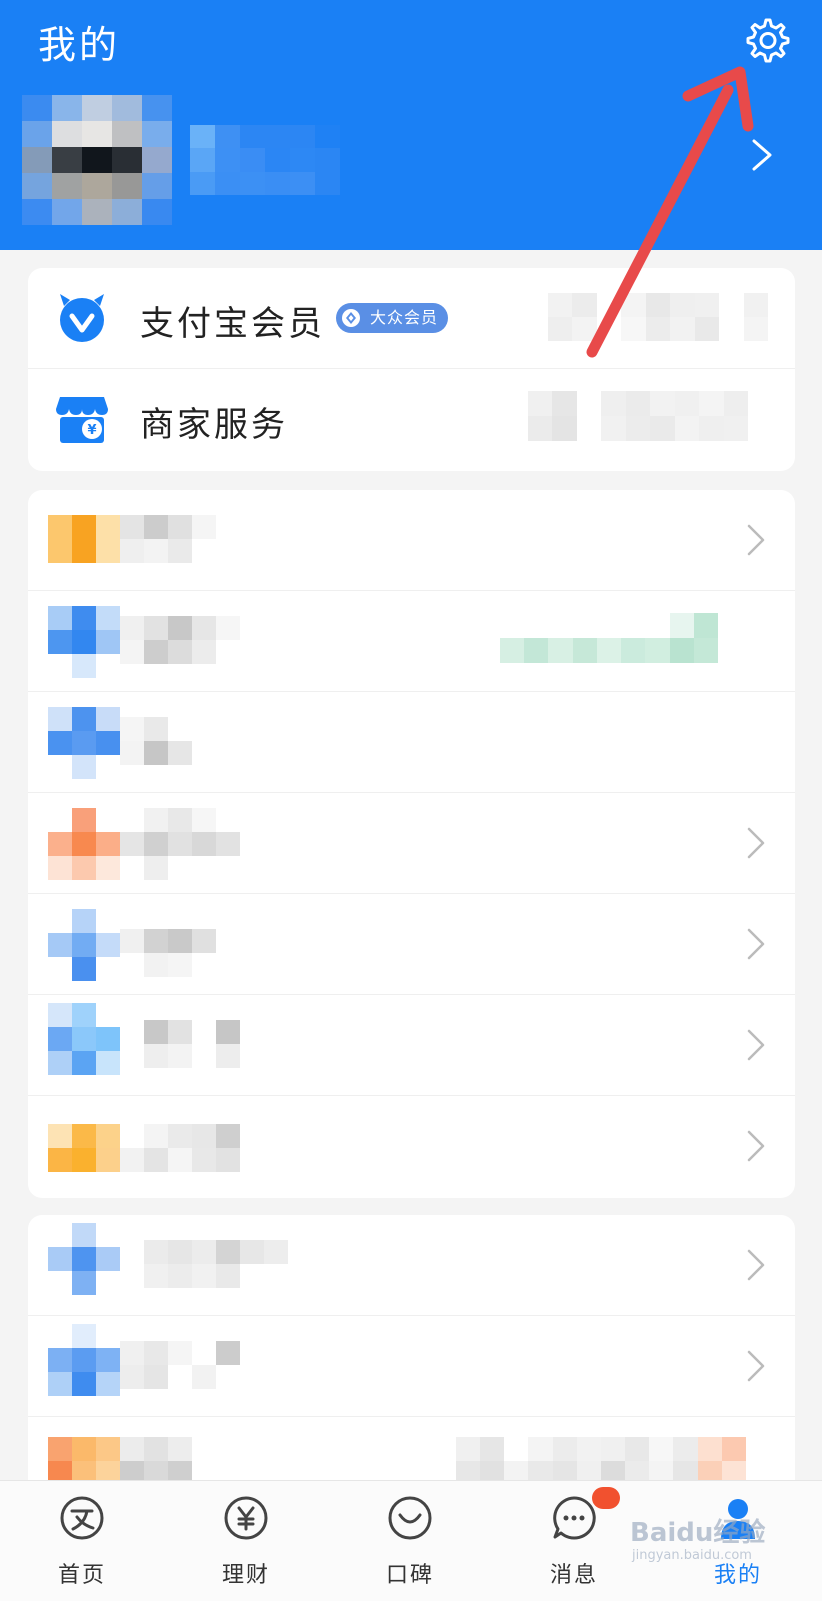 This screenshot has width=822, height=1601. Describe the element at coordinates (265, 160) in the screenshot. I see `username-blurred` at that location.